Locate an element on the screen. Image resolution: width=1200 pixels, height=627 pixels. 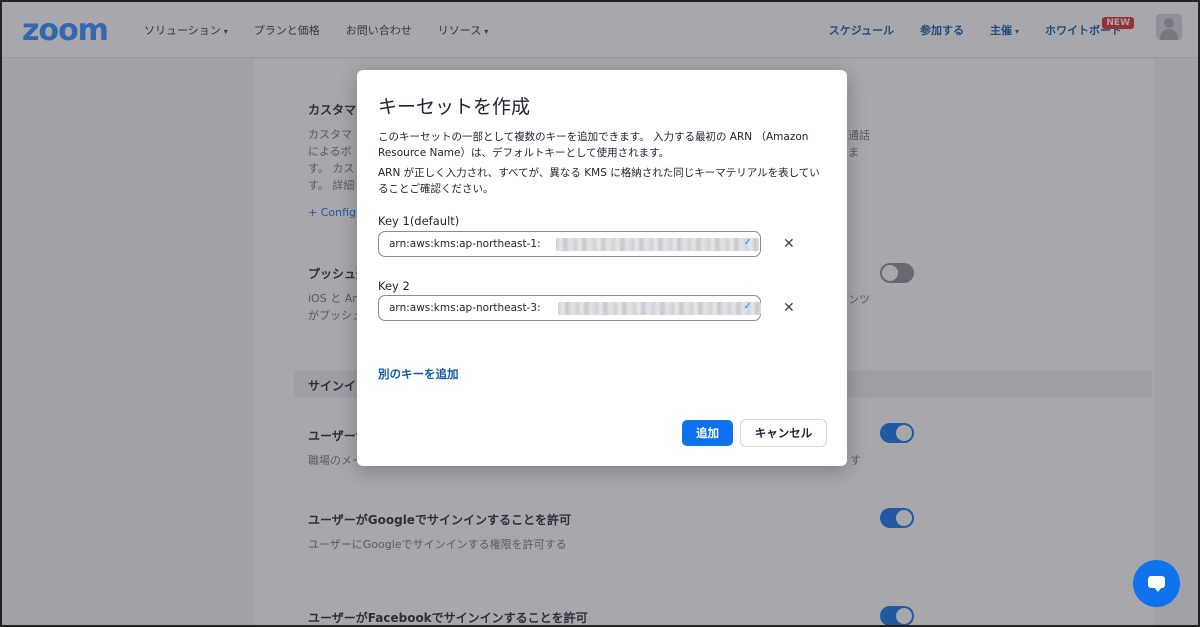
key-1-label: Key 1(default) is located at coordinates (419, 221).